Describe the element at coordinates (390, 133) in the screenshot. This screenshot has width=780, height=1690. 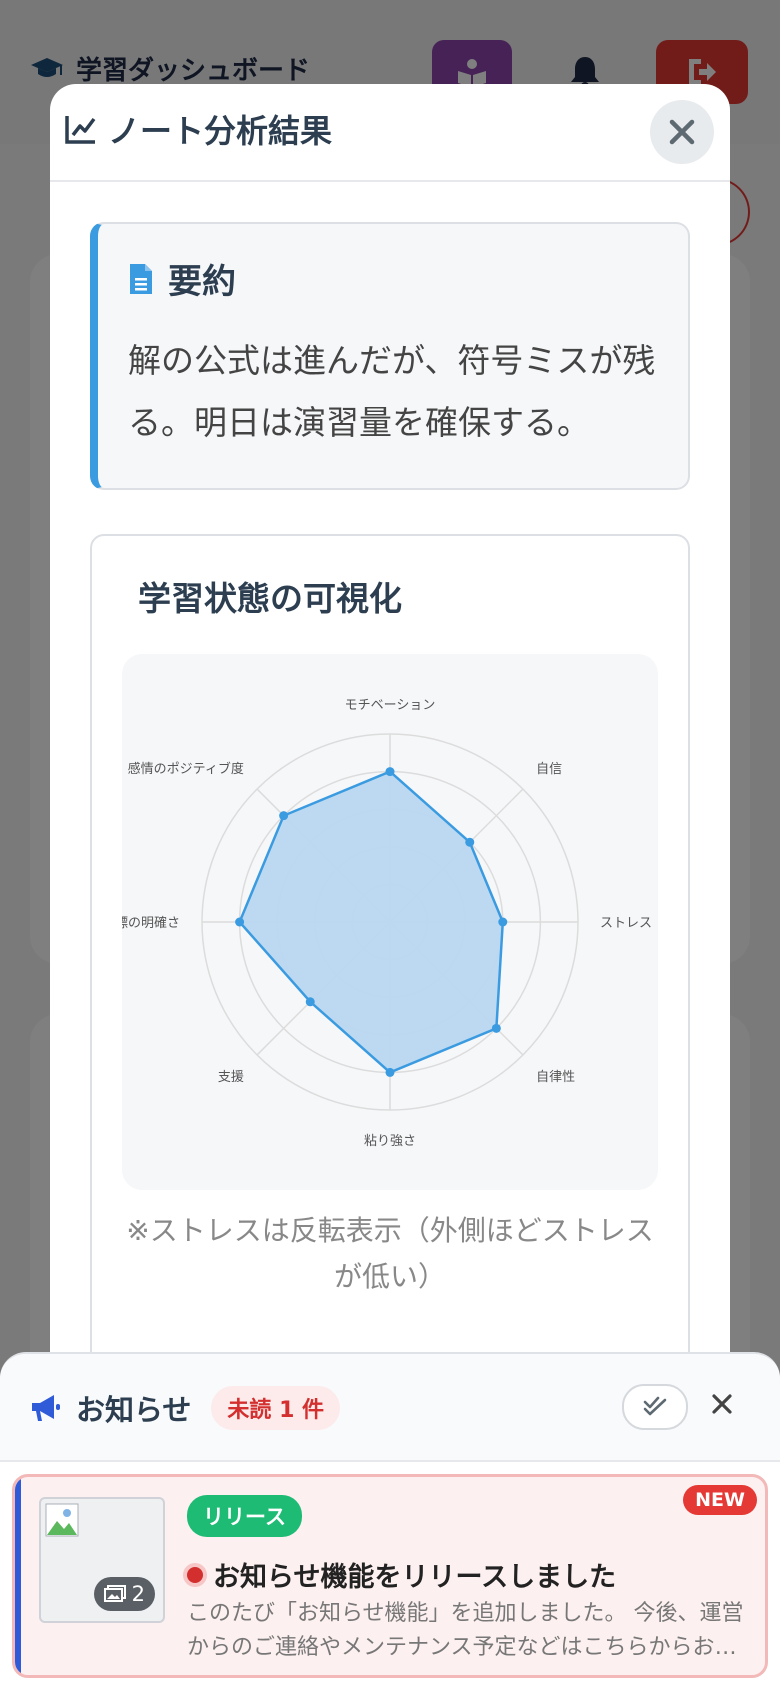
I see `modal-header: ノート分析結果` at that location.